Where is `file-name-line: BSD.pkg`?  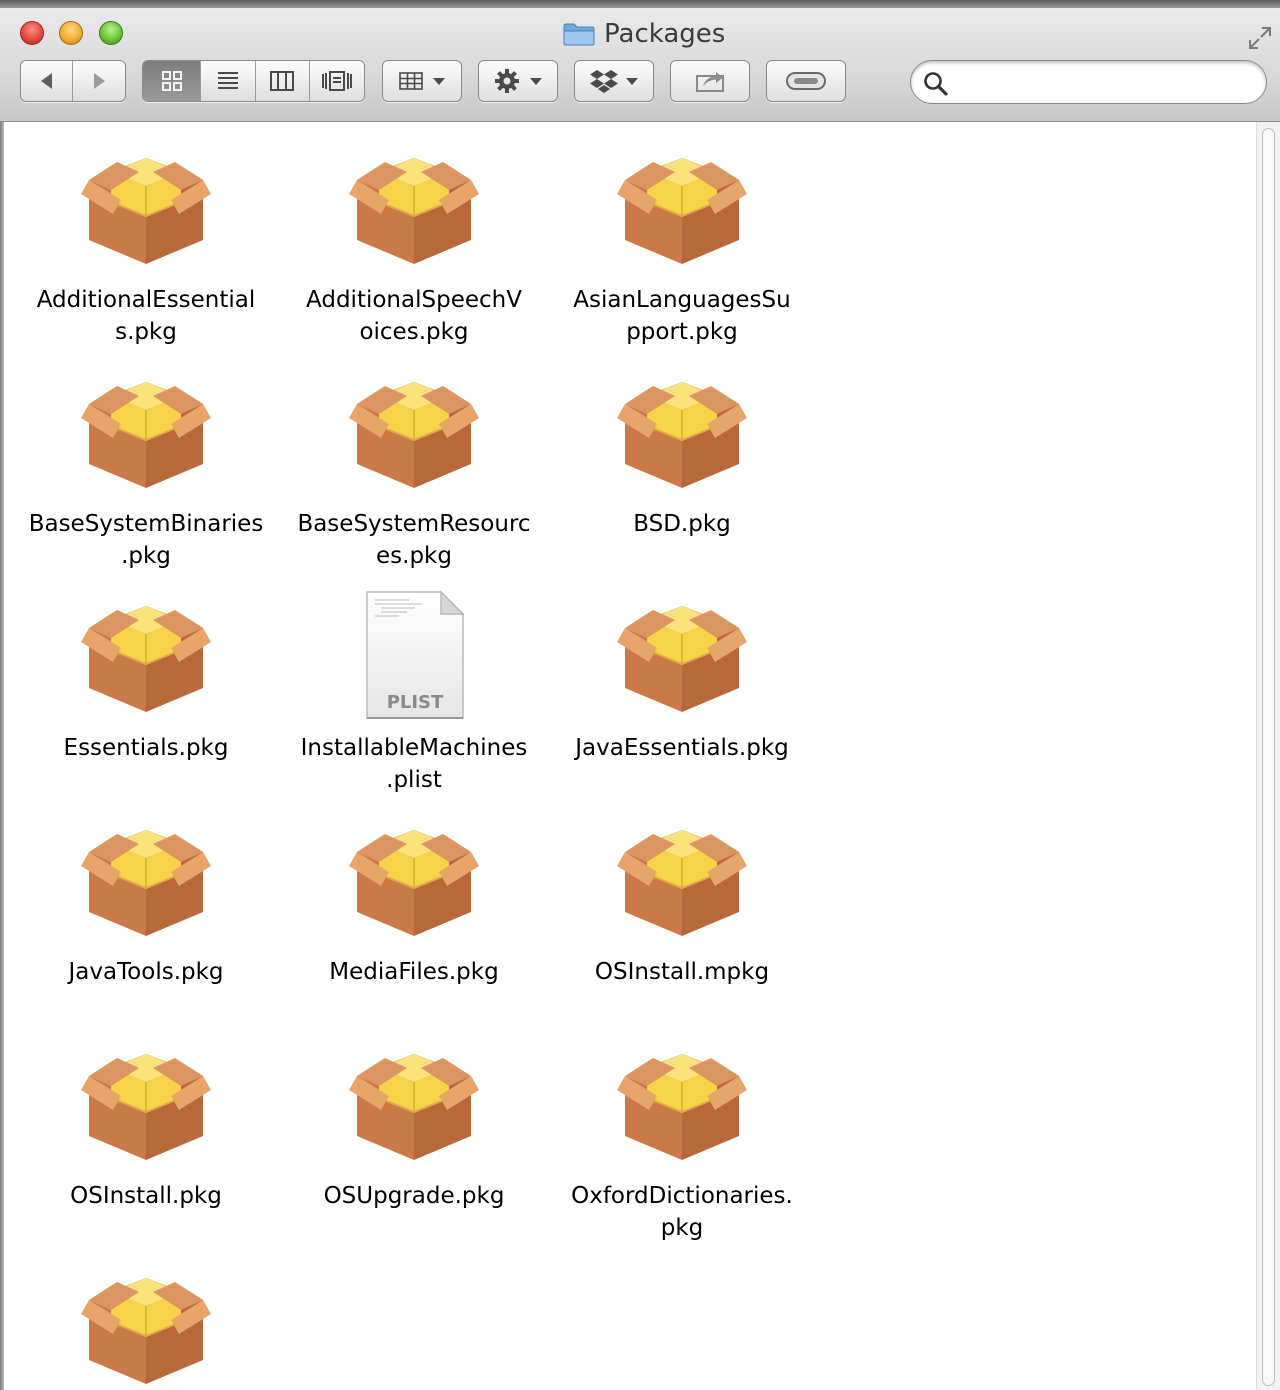
file-name-line: BSD.pkg is located at coordinates (682, 524).